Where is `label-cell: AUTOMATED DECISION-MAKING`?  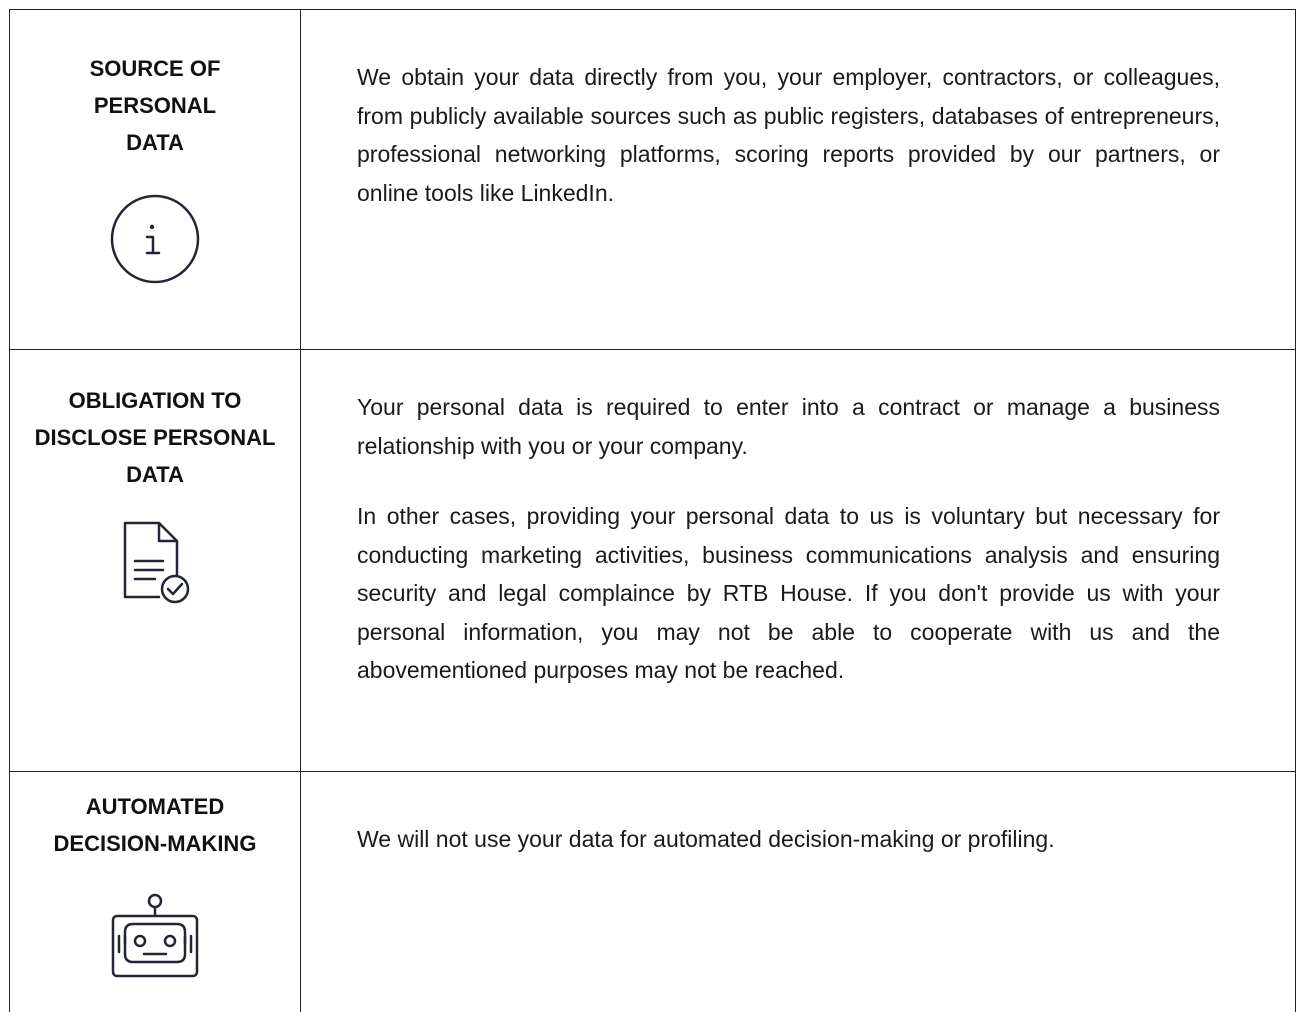 label-cell: AUTOMATED DECISION-MAKING is located at coordinates (155, 891).